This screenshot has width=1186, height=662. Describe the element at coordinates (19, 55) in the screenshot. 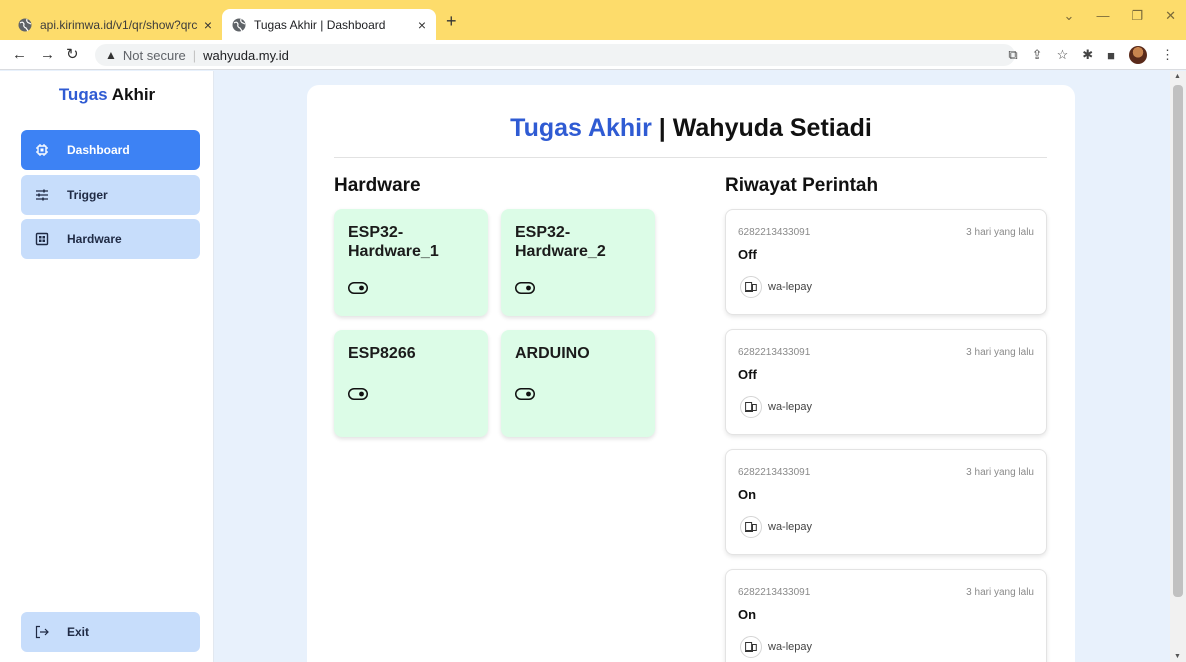

I see `back-arrow-icon: ←` at that location.